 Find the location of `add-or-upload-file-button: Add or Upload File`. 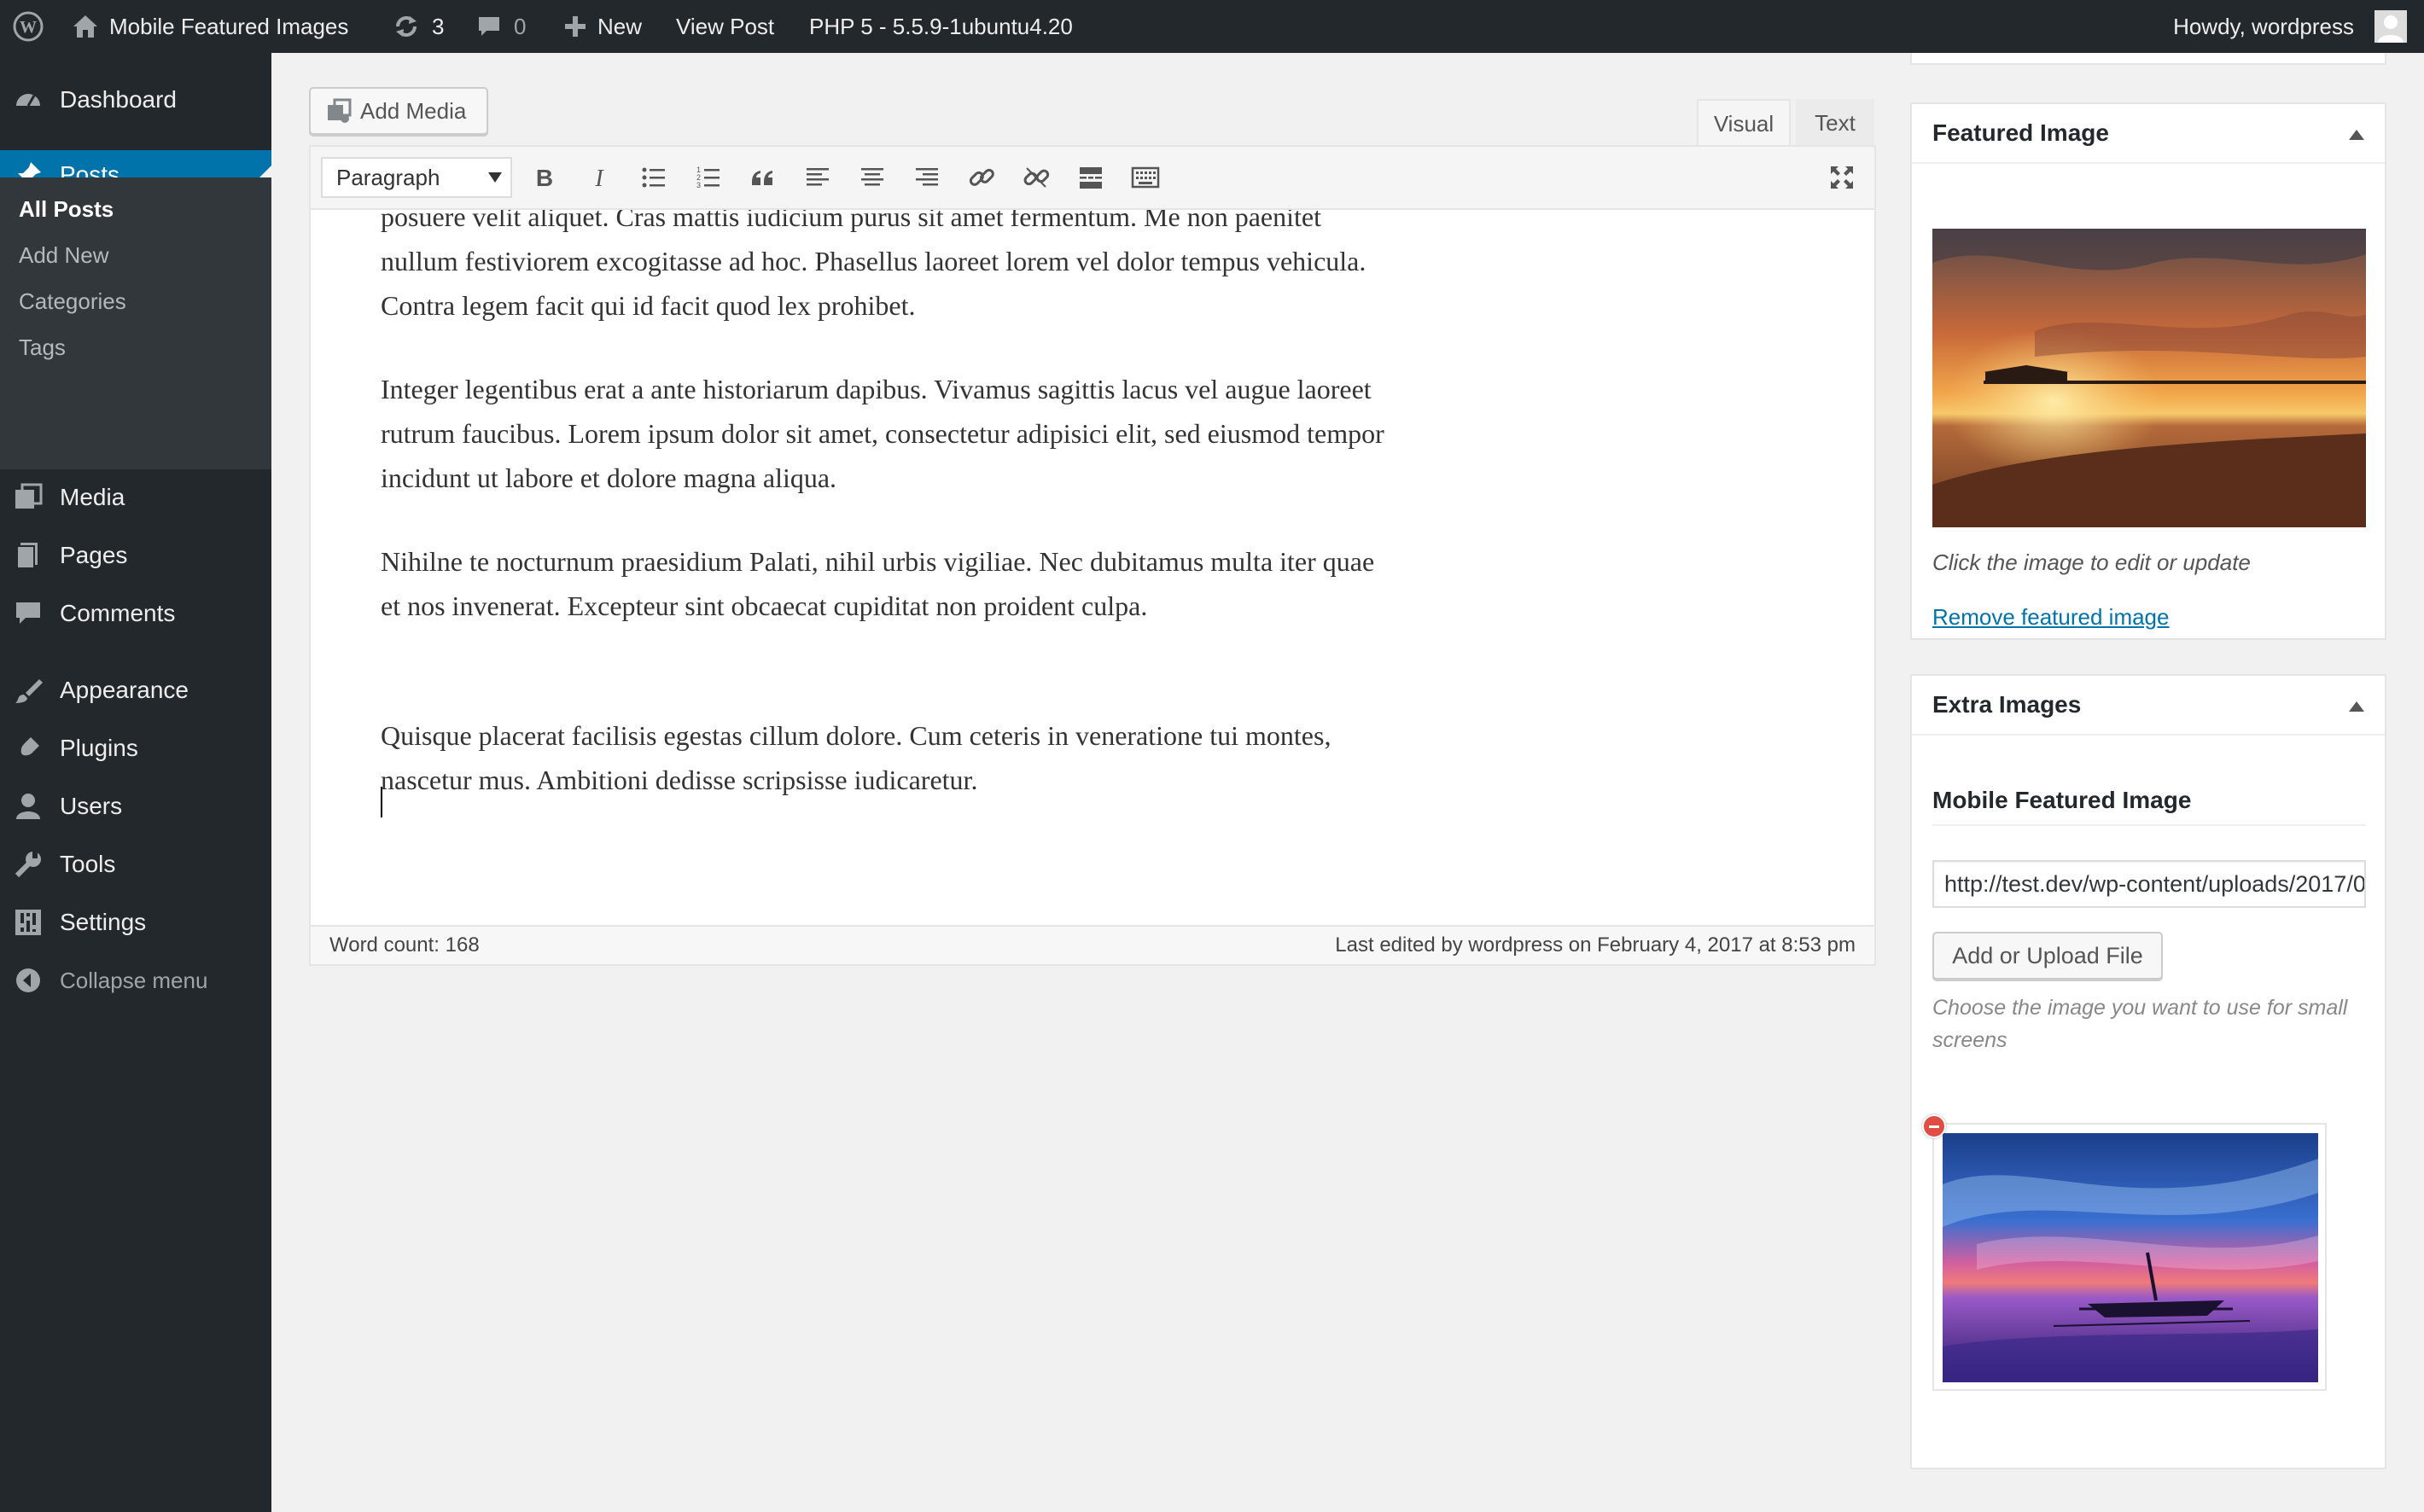

add-or-upload-file-button: Add or Upload File is located at coordinates (2047, 956).